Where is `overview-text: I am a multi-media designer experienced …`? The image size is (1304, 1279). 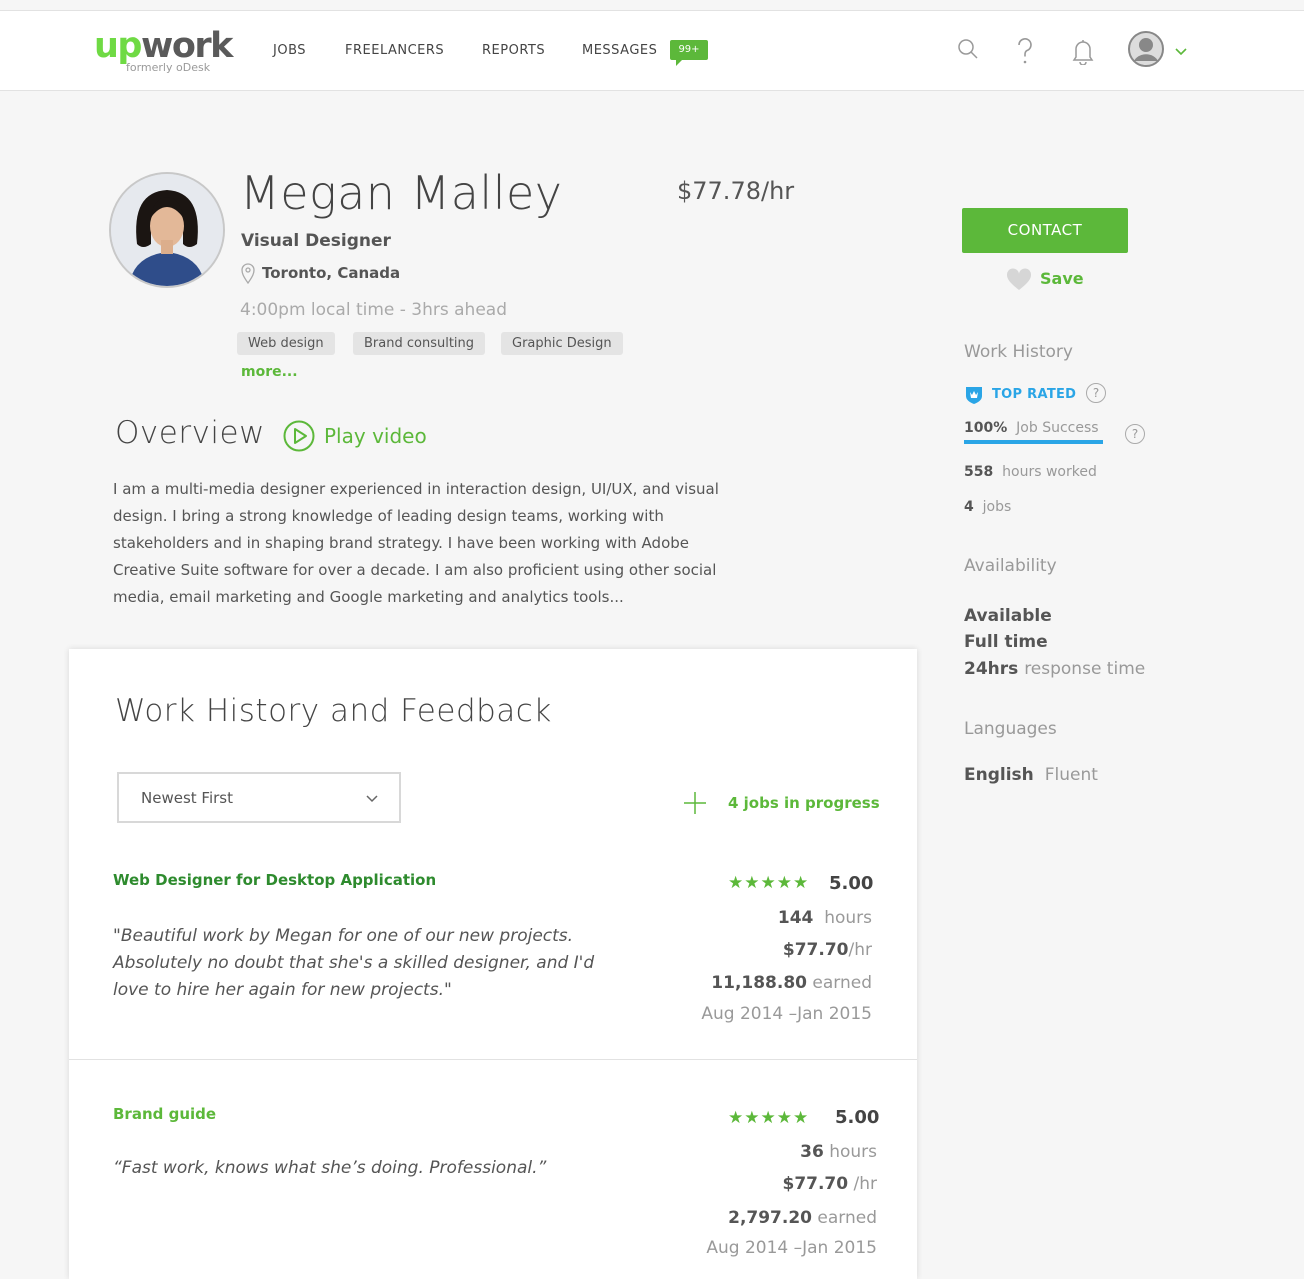 overview-text: I am a multi-media designer experienced … is located at coordinates (416, 543).